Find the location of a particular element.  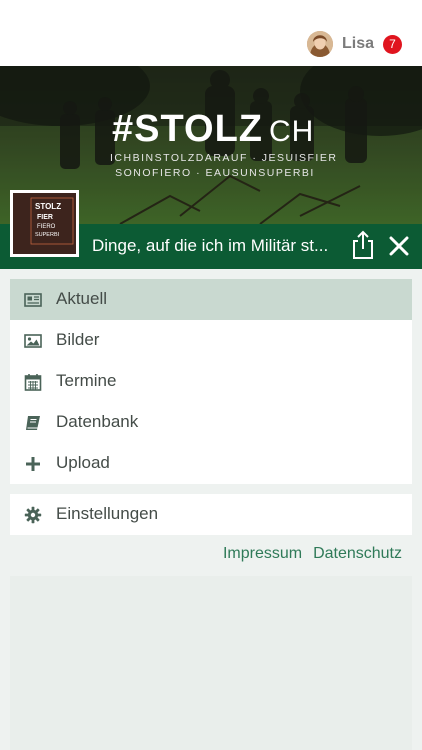

top-bar: Lisa 7 is located at coordinates (211, 33).